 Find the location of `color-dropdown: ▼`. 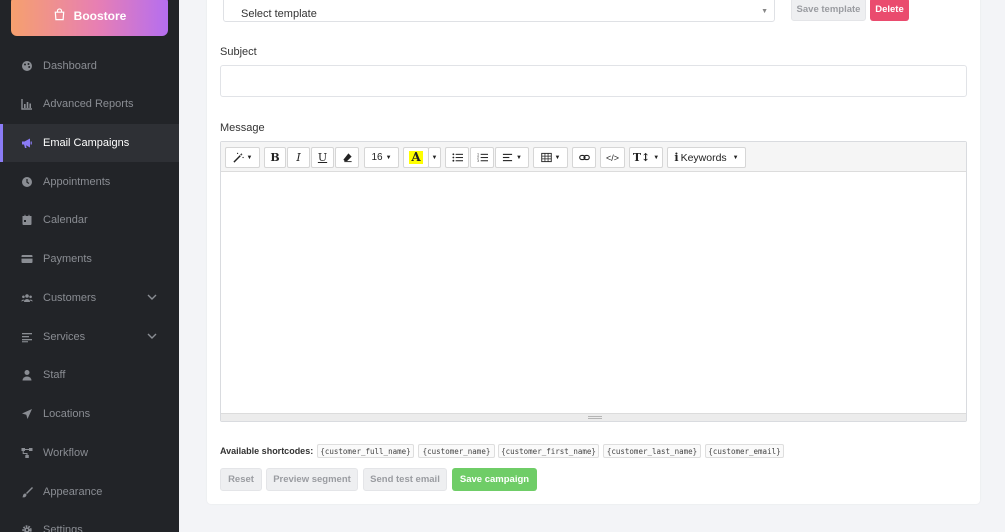

color-dropdown: ▼ is located at coordinates (434, 157).